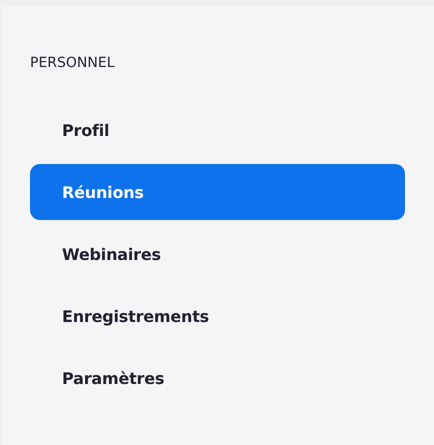 The width and height of the screenshot is (434, 445). I want to click on nav-item: Réunions, so click(217, 192).